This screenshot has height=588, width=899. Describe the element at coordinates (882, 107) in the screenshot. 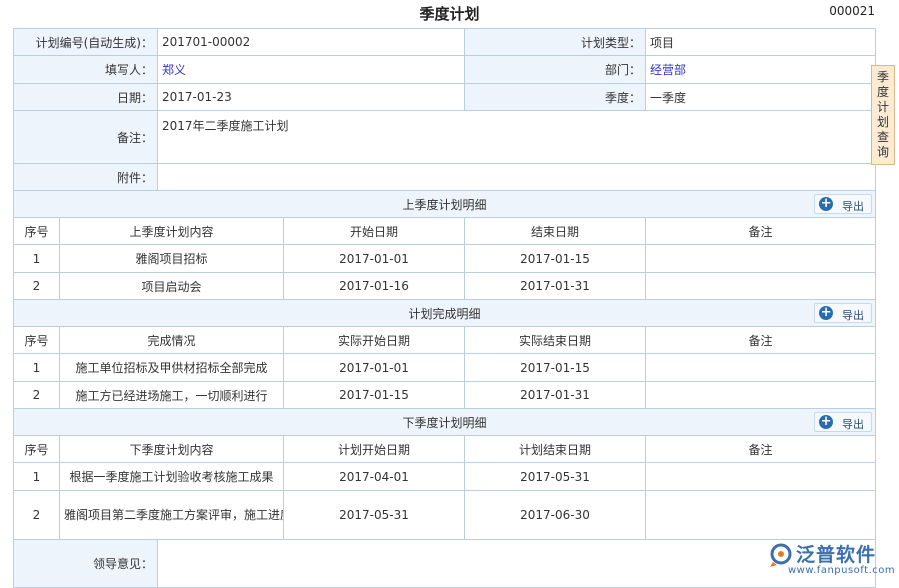

I see `tab-char: 计` at that location.